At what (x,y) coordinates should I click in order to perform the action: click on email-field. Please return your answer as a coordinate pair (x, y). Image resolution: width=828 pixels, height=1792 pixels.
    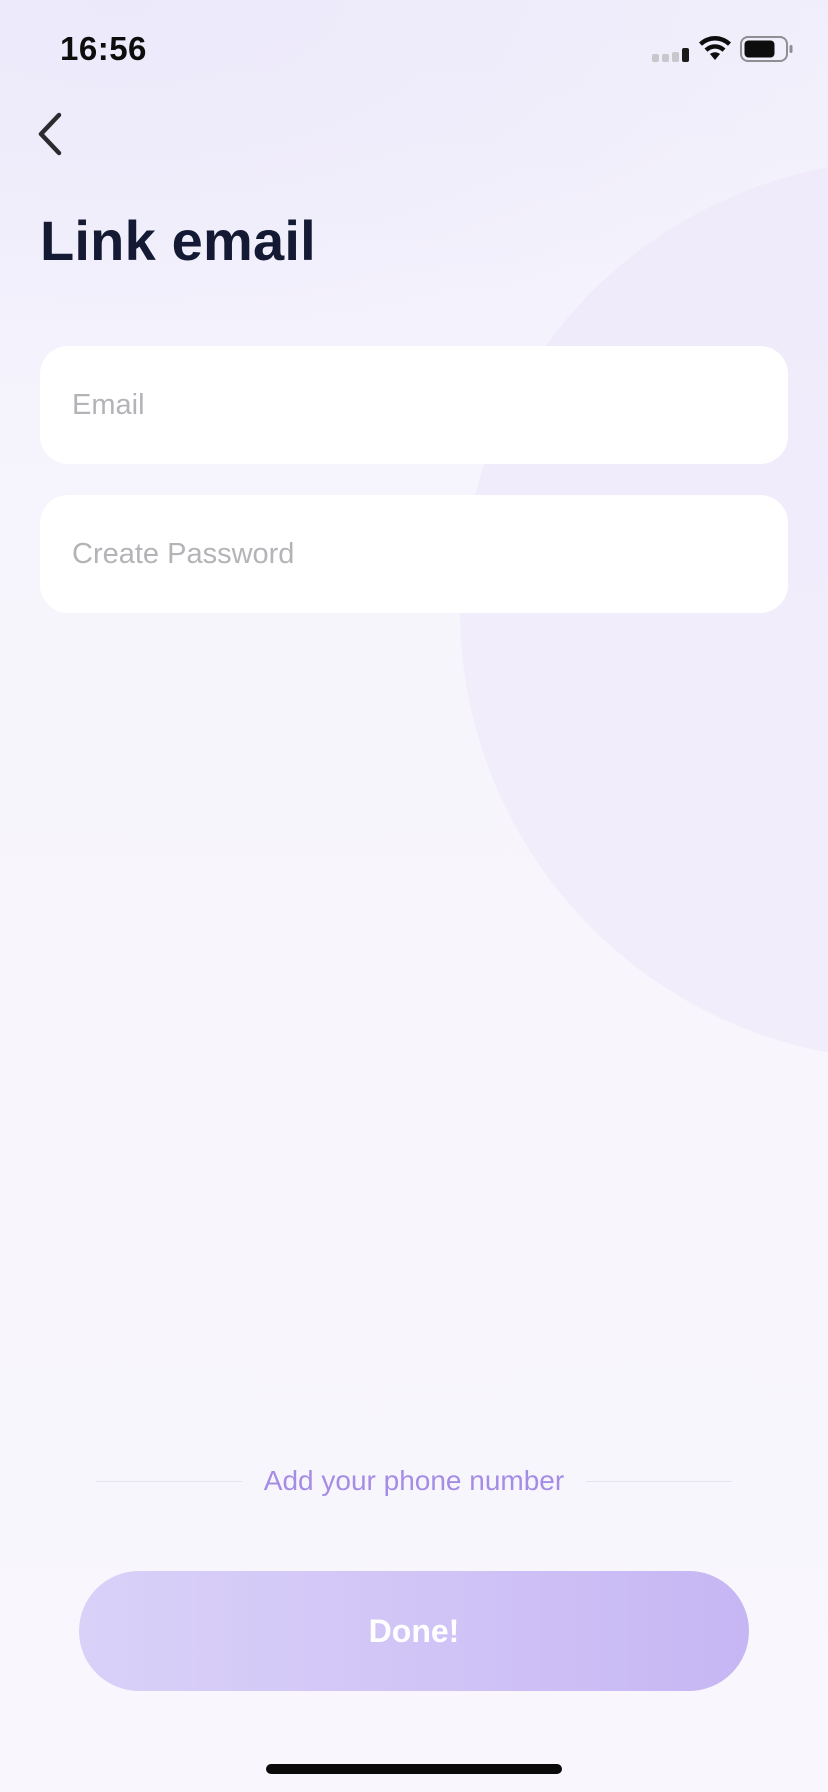
    Looking at the image, I should click on (414, 405).